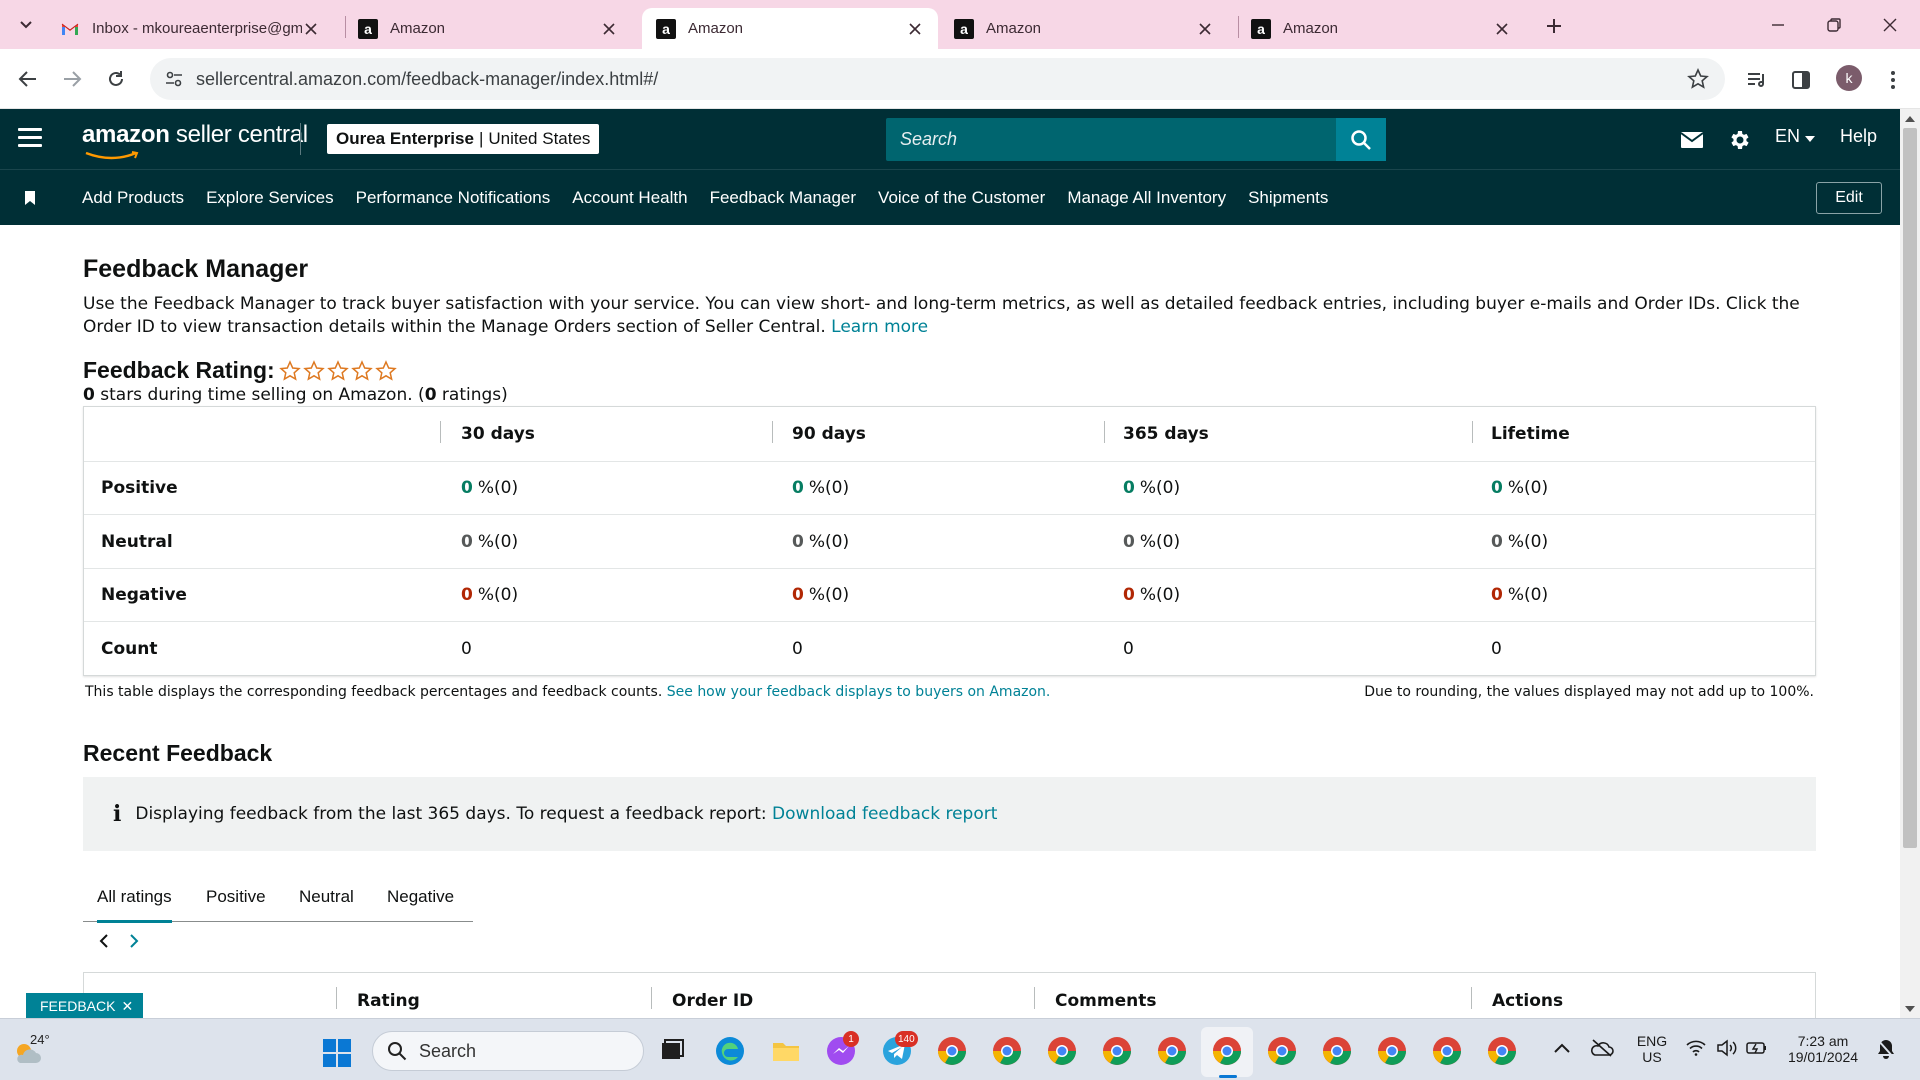 This screenshot has width=1920, height=1080. What do you see at coordinates (488, 28) in the screenshot?
I see `browser-tab-amazon-1: a Amazon` at bounding box center [488, 28].